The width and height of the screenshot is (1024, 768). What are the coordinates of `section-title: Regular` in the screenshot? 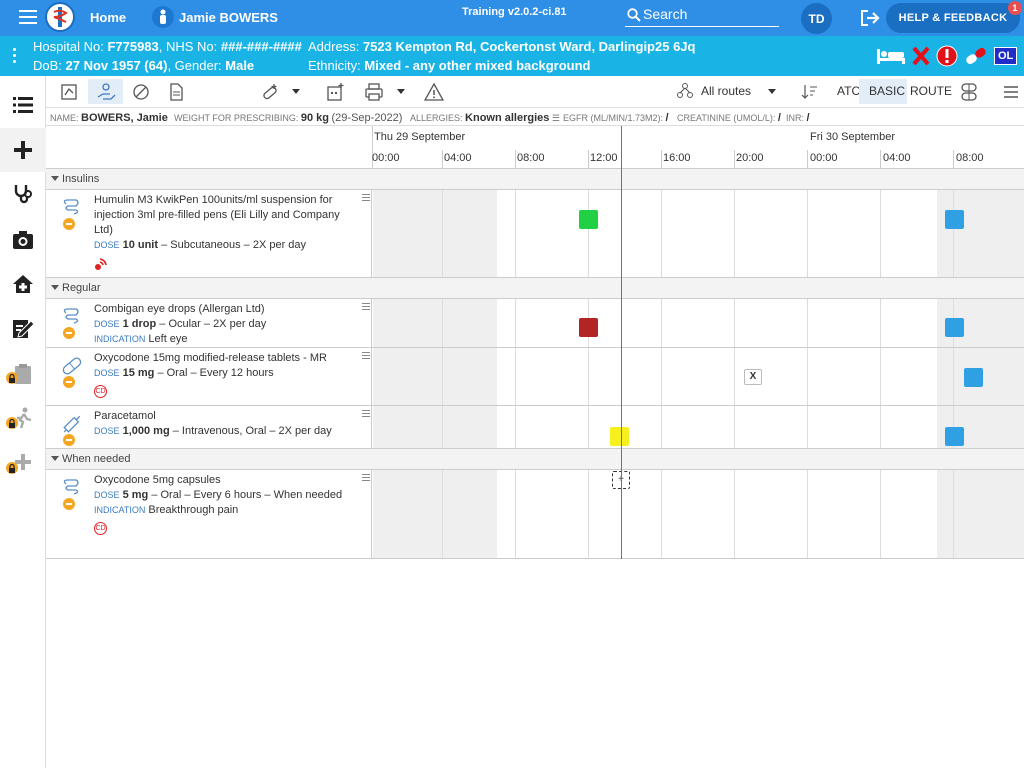 It's located at (81, 288).